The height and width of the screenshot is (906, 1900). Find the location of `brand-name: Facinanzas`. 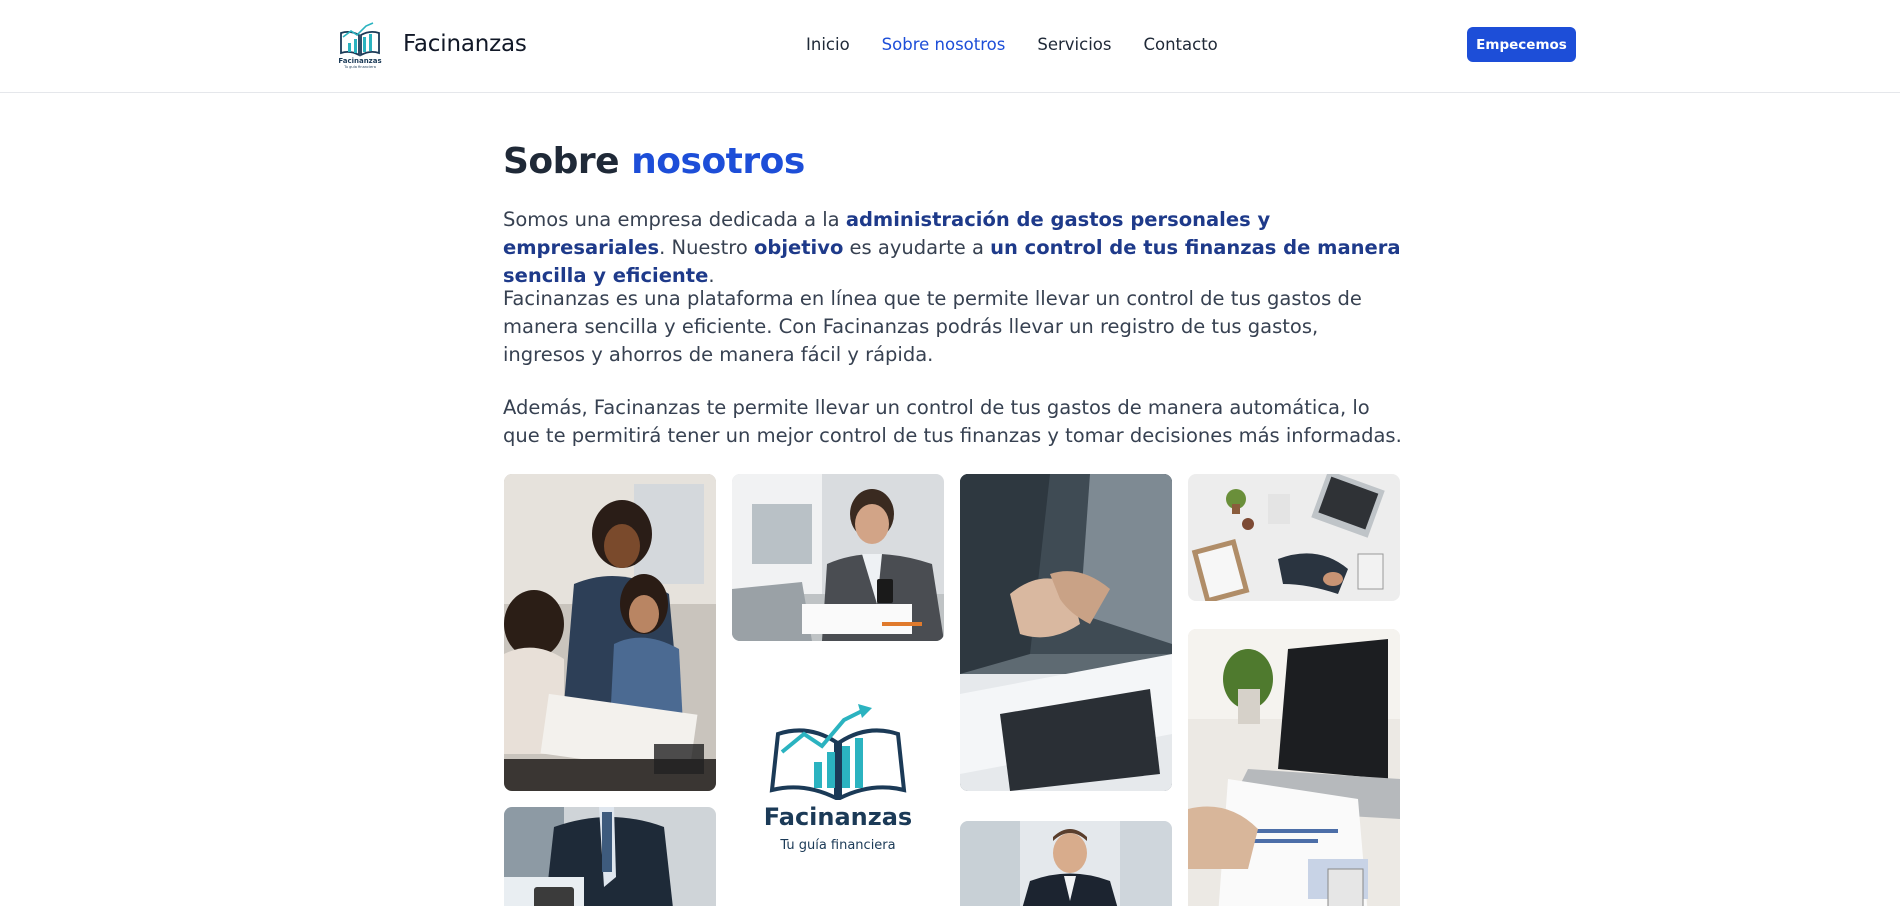

brand-name: Facinanzas is located at coordinates (465, 44).